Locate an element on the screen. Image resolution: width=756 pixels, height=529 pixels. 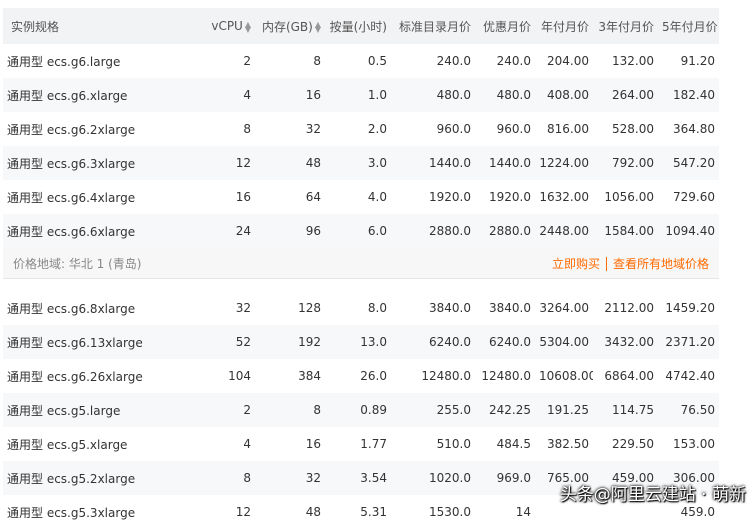
cell-hourly: 26.0 is located at coordinates (373, 376).